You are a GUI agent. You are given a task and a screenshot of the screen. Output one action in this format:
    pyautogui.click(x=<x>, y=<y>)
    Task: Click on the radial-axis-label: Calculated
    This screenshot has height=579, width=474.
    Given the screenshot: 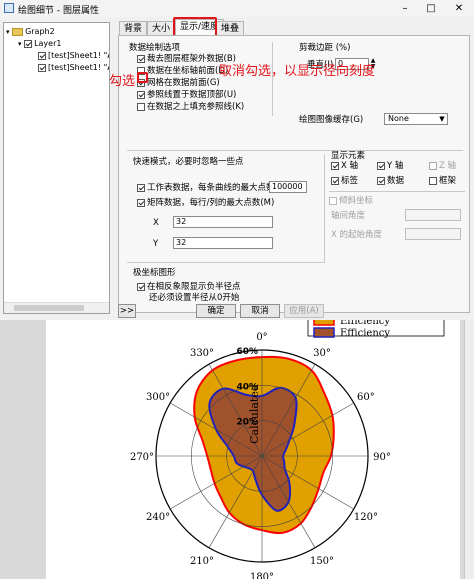 What is the action you would take?
    pyautogui.click(x=254, y=414)
    